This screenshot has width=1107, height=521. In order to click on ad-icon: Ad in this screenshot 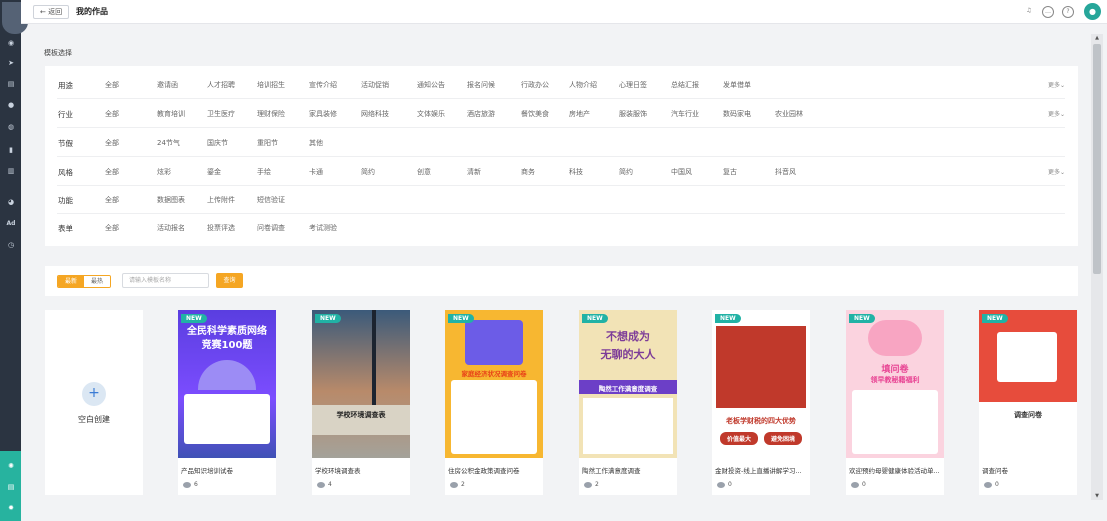, I will do `click(11, 224)`.